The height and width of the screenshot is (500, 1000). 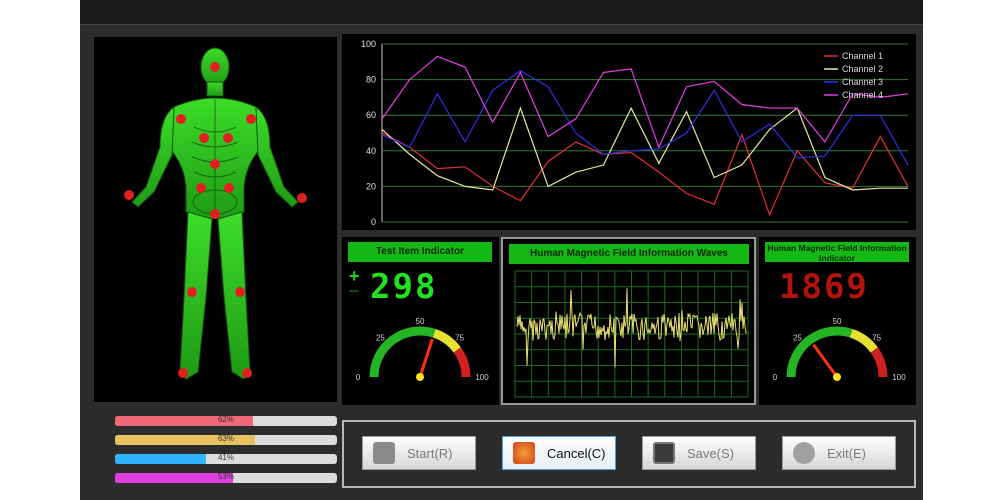 I want to click on progress-label-4: 53%, so click(x=225, y=477).